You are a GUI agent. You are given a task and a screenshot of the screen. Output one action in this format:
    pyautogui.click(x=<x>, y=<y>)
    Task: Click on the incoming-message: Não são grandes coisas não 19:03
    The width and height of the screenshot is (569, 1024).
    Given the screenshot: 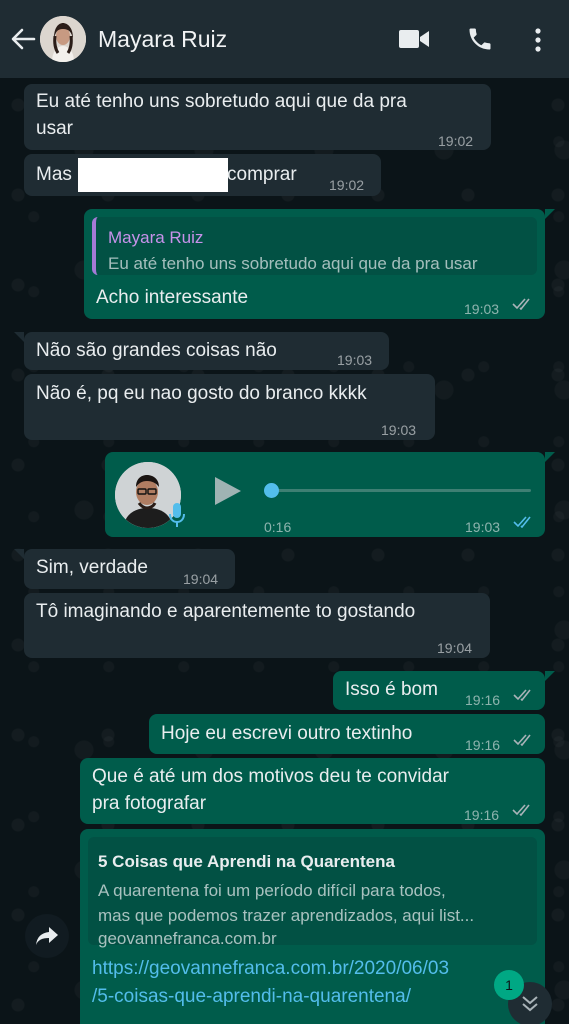 What is the action you would take?
    pyautogui.click(x=206, y=351)
    